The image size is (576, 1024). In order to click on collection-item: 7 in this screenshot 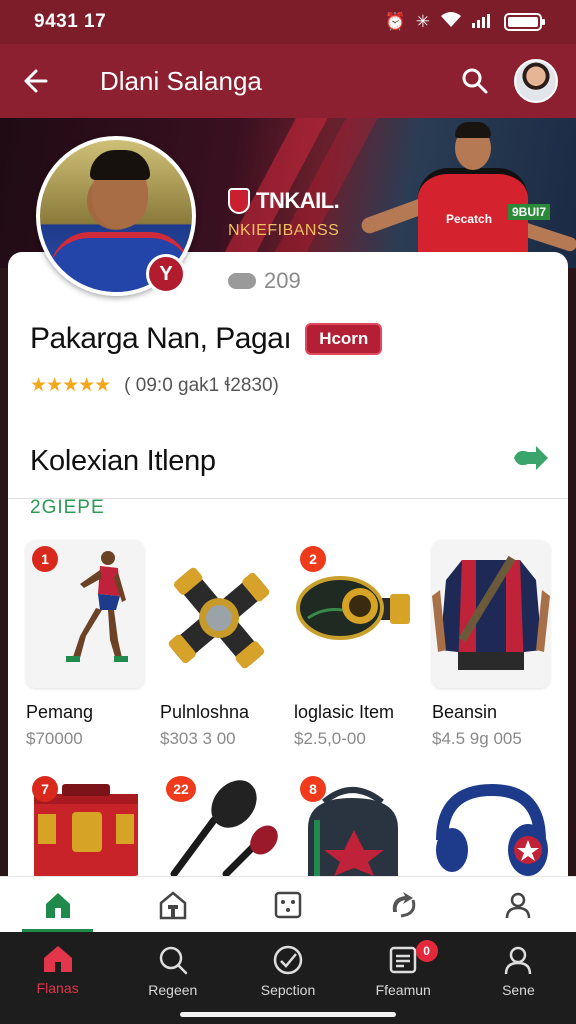, I will do `click(86, 830)`.